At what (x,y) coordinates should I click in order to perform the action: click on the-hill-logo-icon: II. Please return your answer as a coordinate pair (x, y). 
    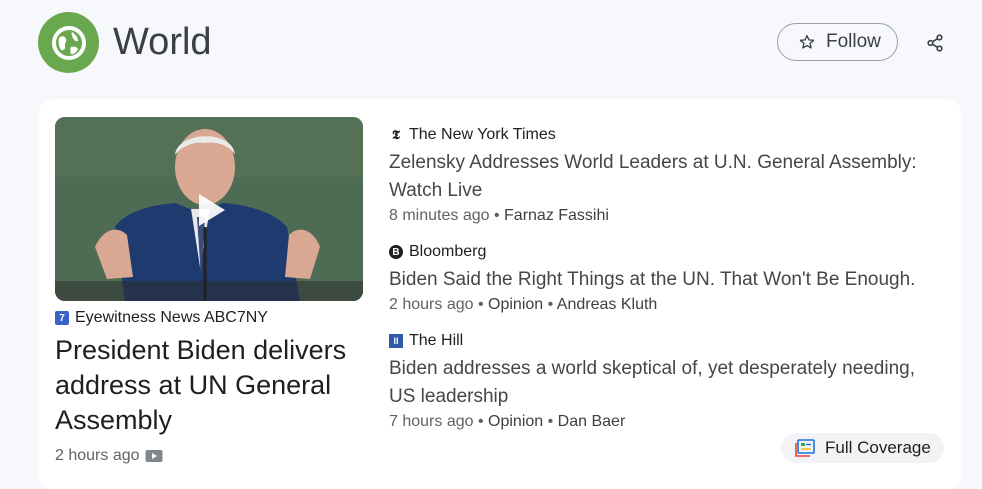
    Looking at the image, I should click on (396, 341).